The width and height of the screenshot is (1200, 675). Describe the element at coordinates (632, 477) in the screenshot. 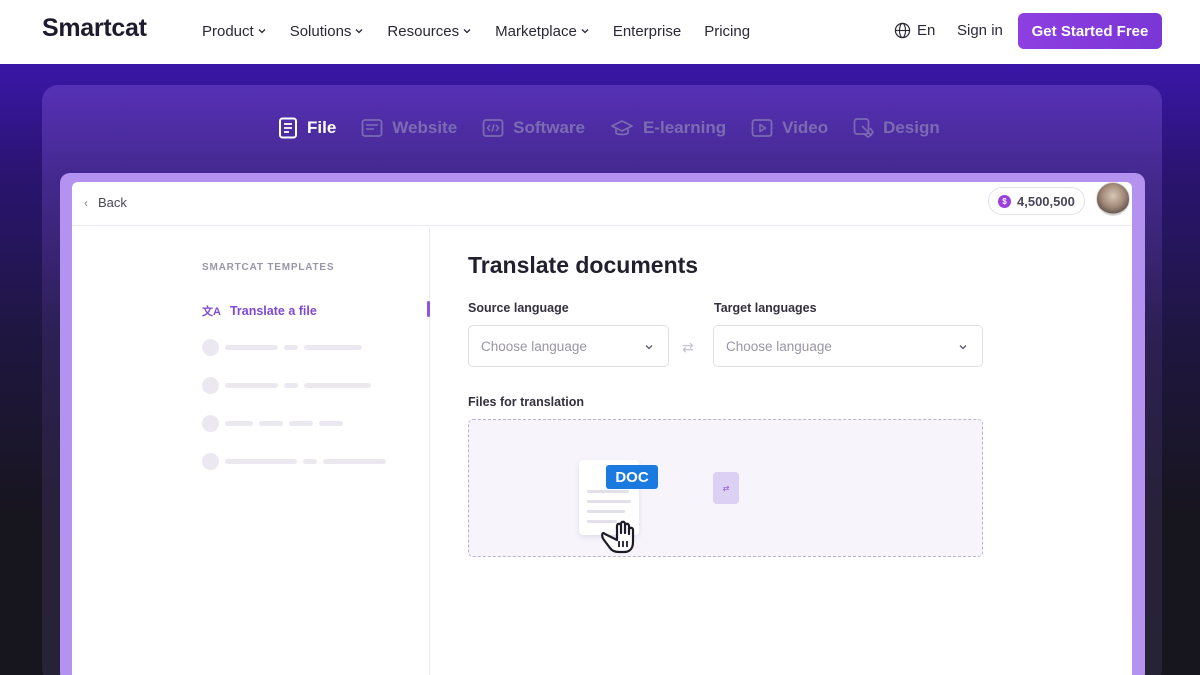

I see `doc-badge: DOC` at that location.